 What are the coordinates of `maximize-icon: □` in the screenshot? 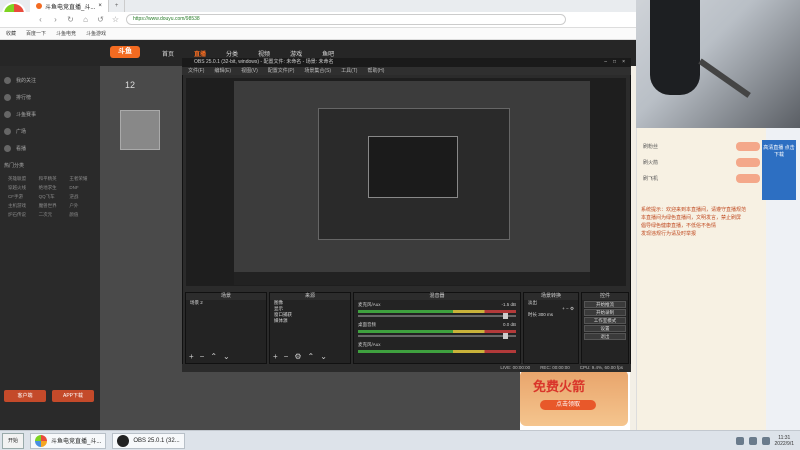 It's located at (614, 62).